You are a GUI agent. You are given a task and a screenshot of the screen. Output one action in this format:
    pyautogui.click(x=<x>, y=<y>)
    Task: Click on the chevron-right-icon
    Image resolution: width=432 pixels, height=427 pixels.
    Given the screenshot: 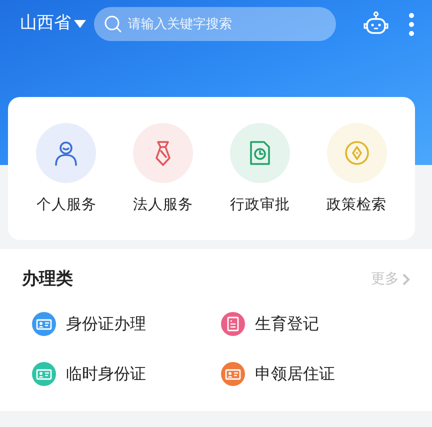 What is the action you would take?
    pyautogui.click(x=406, y=279)
    